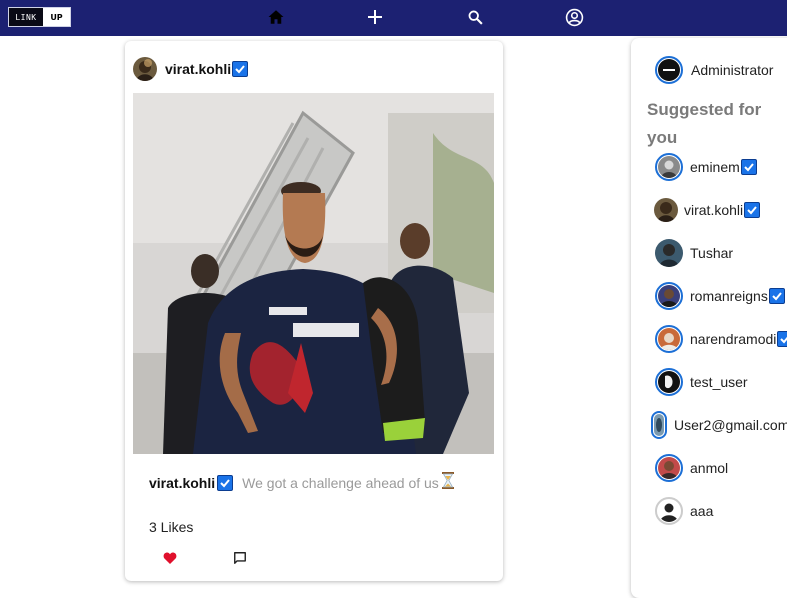  What do you see at coordinates (732, 70) in the screenshot?
I see `current-user-name: Administrator` at bounding box center [732, 70].